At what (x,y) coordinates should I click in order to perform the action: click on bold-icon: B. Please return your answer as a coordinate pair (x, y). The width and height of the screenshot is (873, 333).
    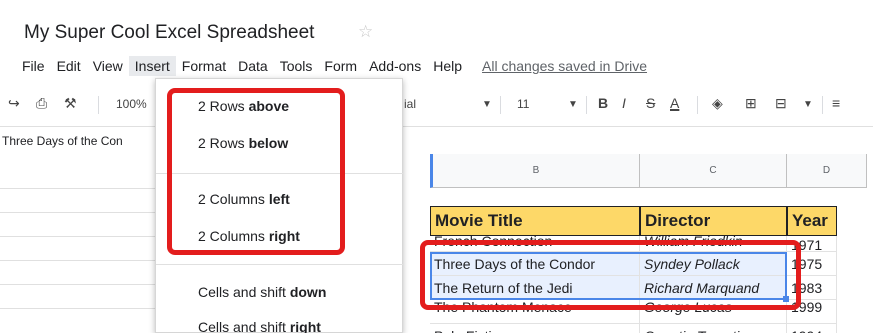
    Looking at the image, I should click on (603, 103).